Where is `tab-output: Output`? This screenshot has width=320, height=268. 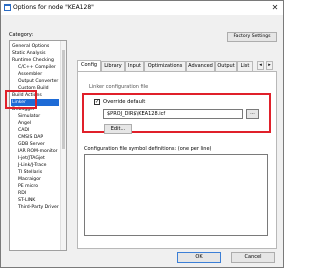 tab-output: Output is located at coordinates (226, 66).